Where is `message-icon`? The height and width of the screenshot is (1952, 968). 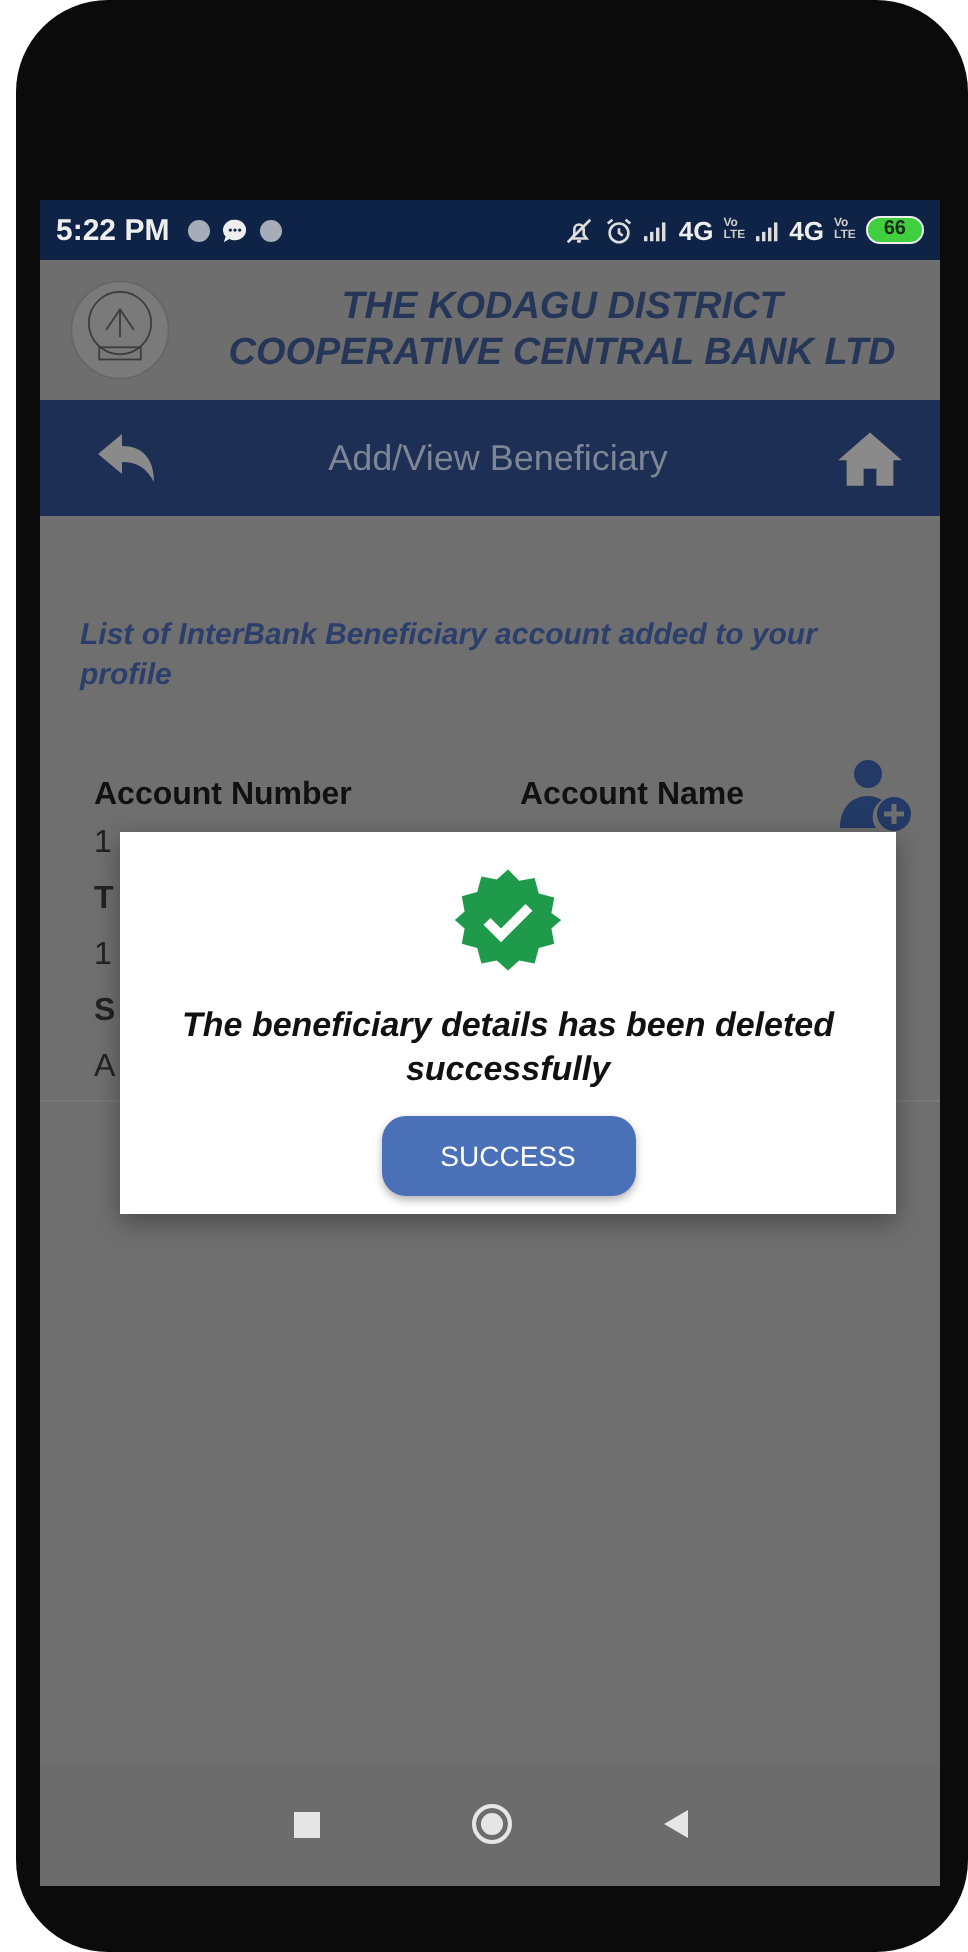
message-icon is located at coordinates (234, 230).